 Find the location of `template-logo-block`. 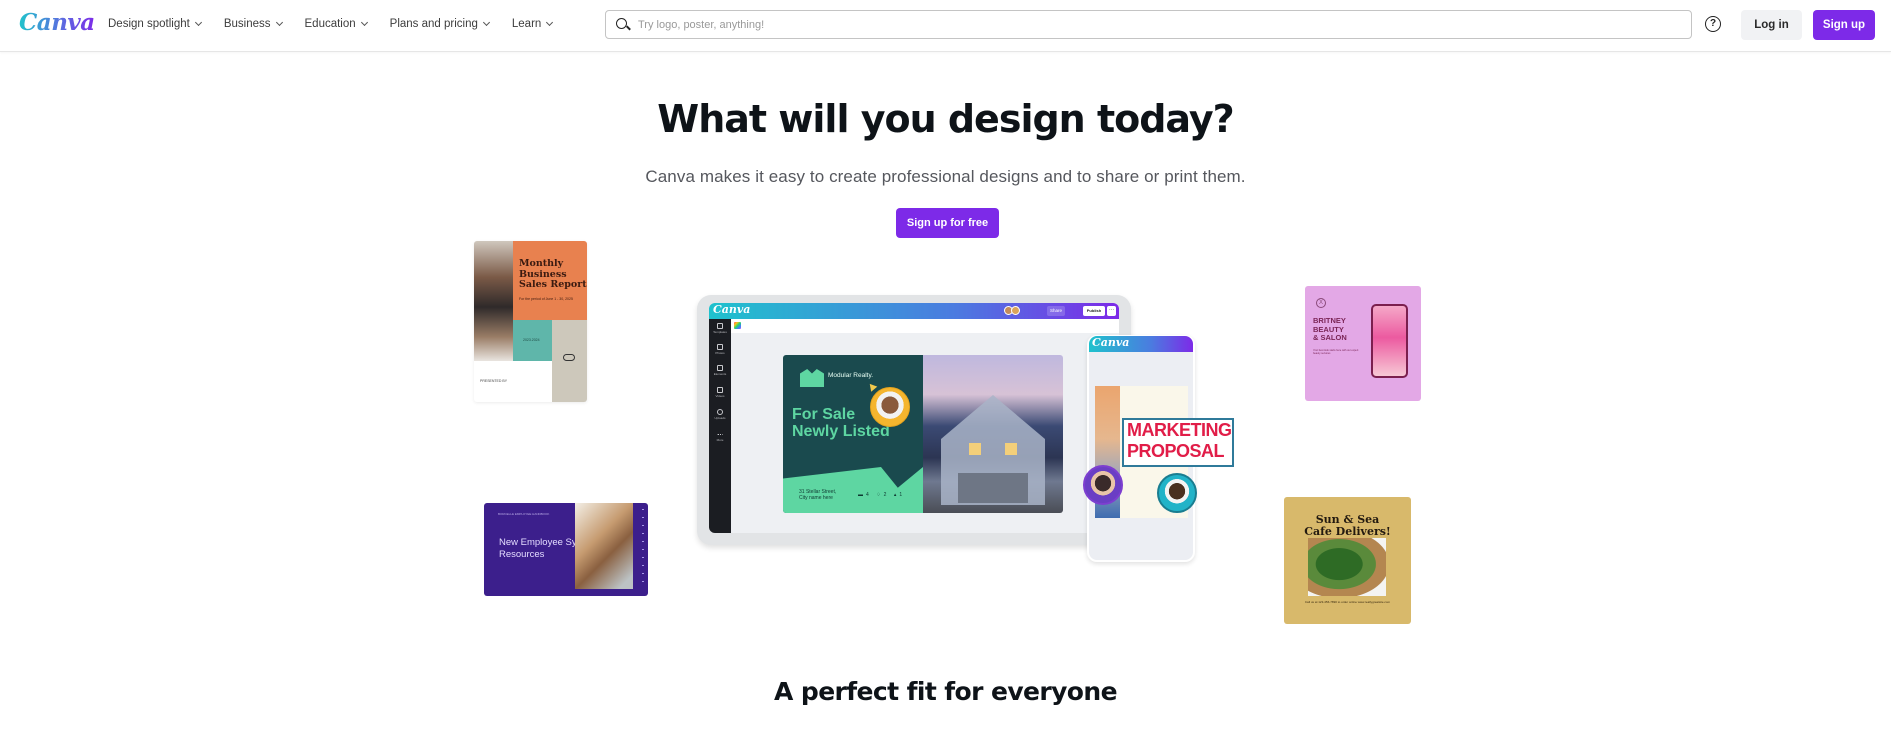

template-logo-block is located at coordinates (569, 361).